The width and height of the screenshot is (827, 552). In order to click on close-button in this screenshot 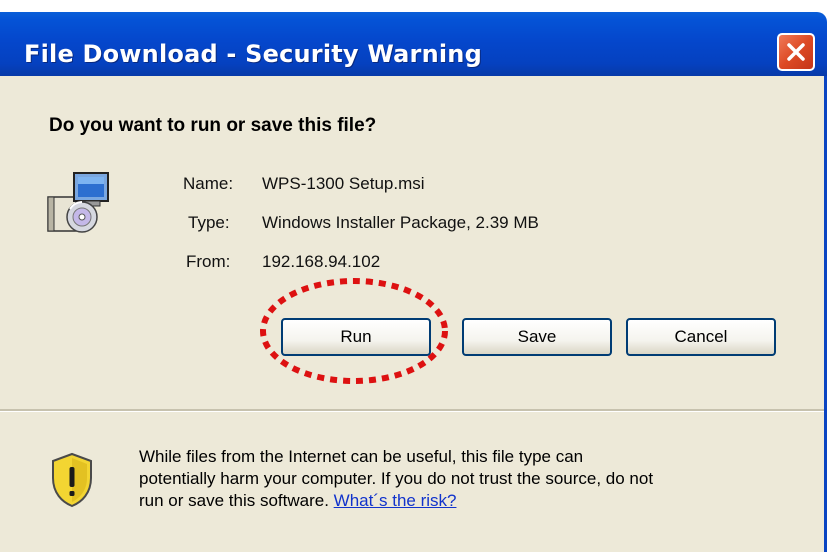, I will do `click(796, 52)`.